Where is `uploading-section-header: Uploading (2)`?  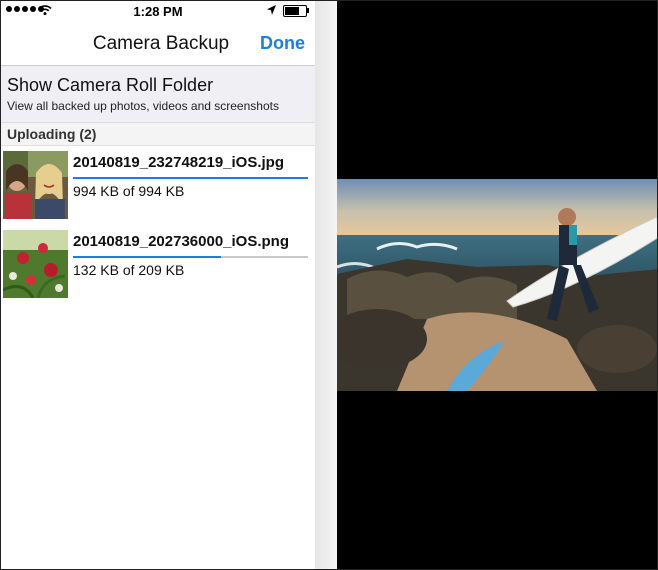 uploading-section-header: Uploading (2) is located at coordinates (158, 134).